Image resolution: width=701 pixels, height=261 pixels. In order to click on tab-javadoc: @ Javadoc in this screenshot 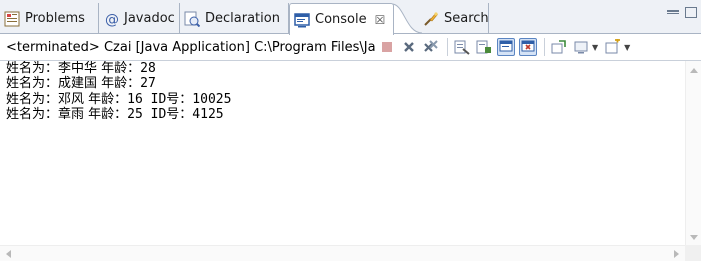, I will do `click(139, 18)`.